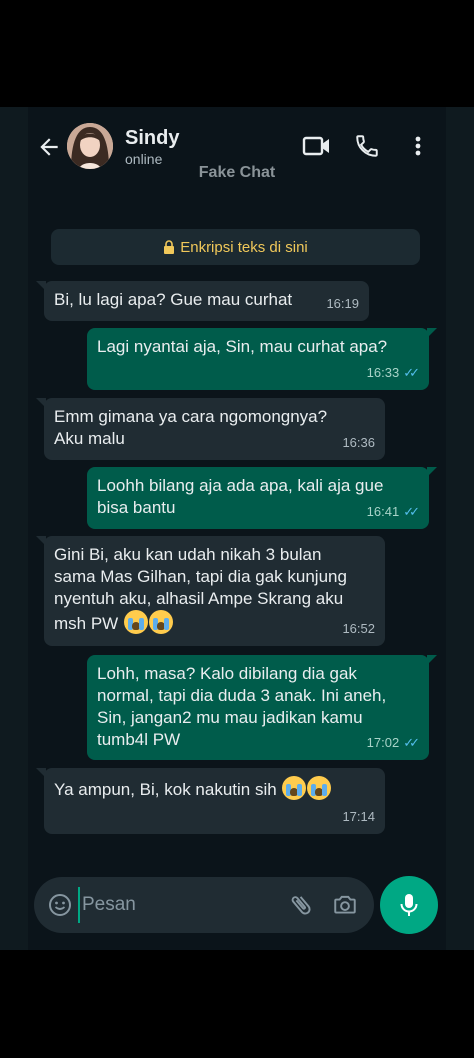 Image resolution: width=474 pixels, height=1058 pixels. What do you see at coordinates (90, 146) in the screenshot?
I see `avatar` at bounding box center [90, 146].